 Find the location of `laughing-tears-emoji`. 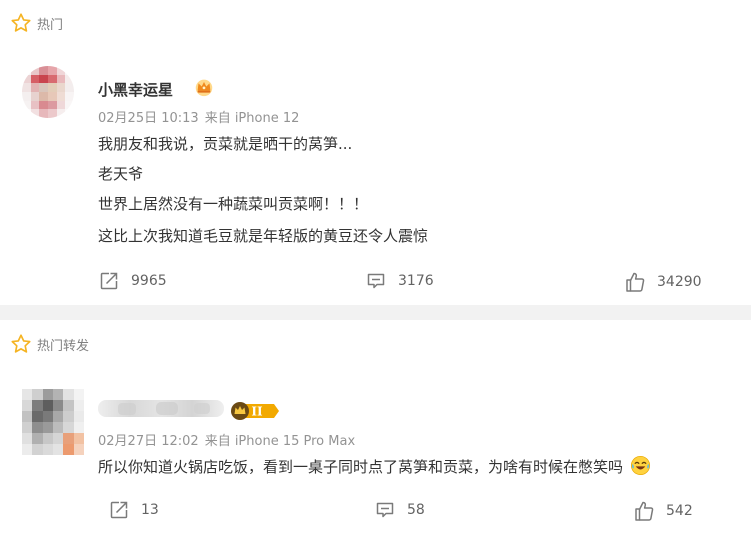

laughing-tears-emoji is located at coordinates (640, 465).